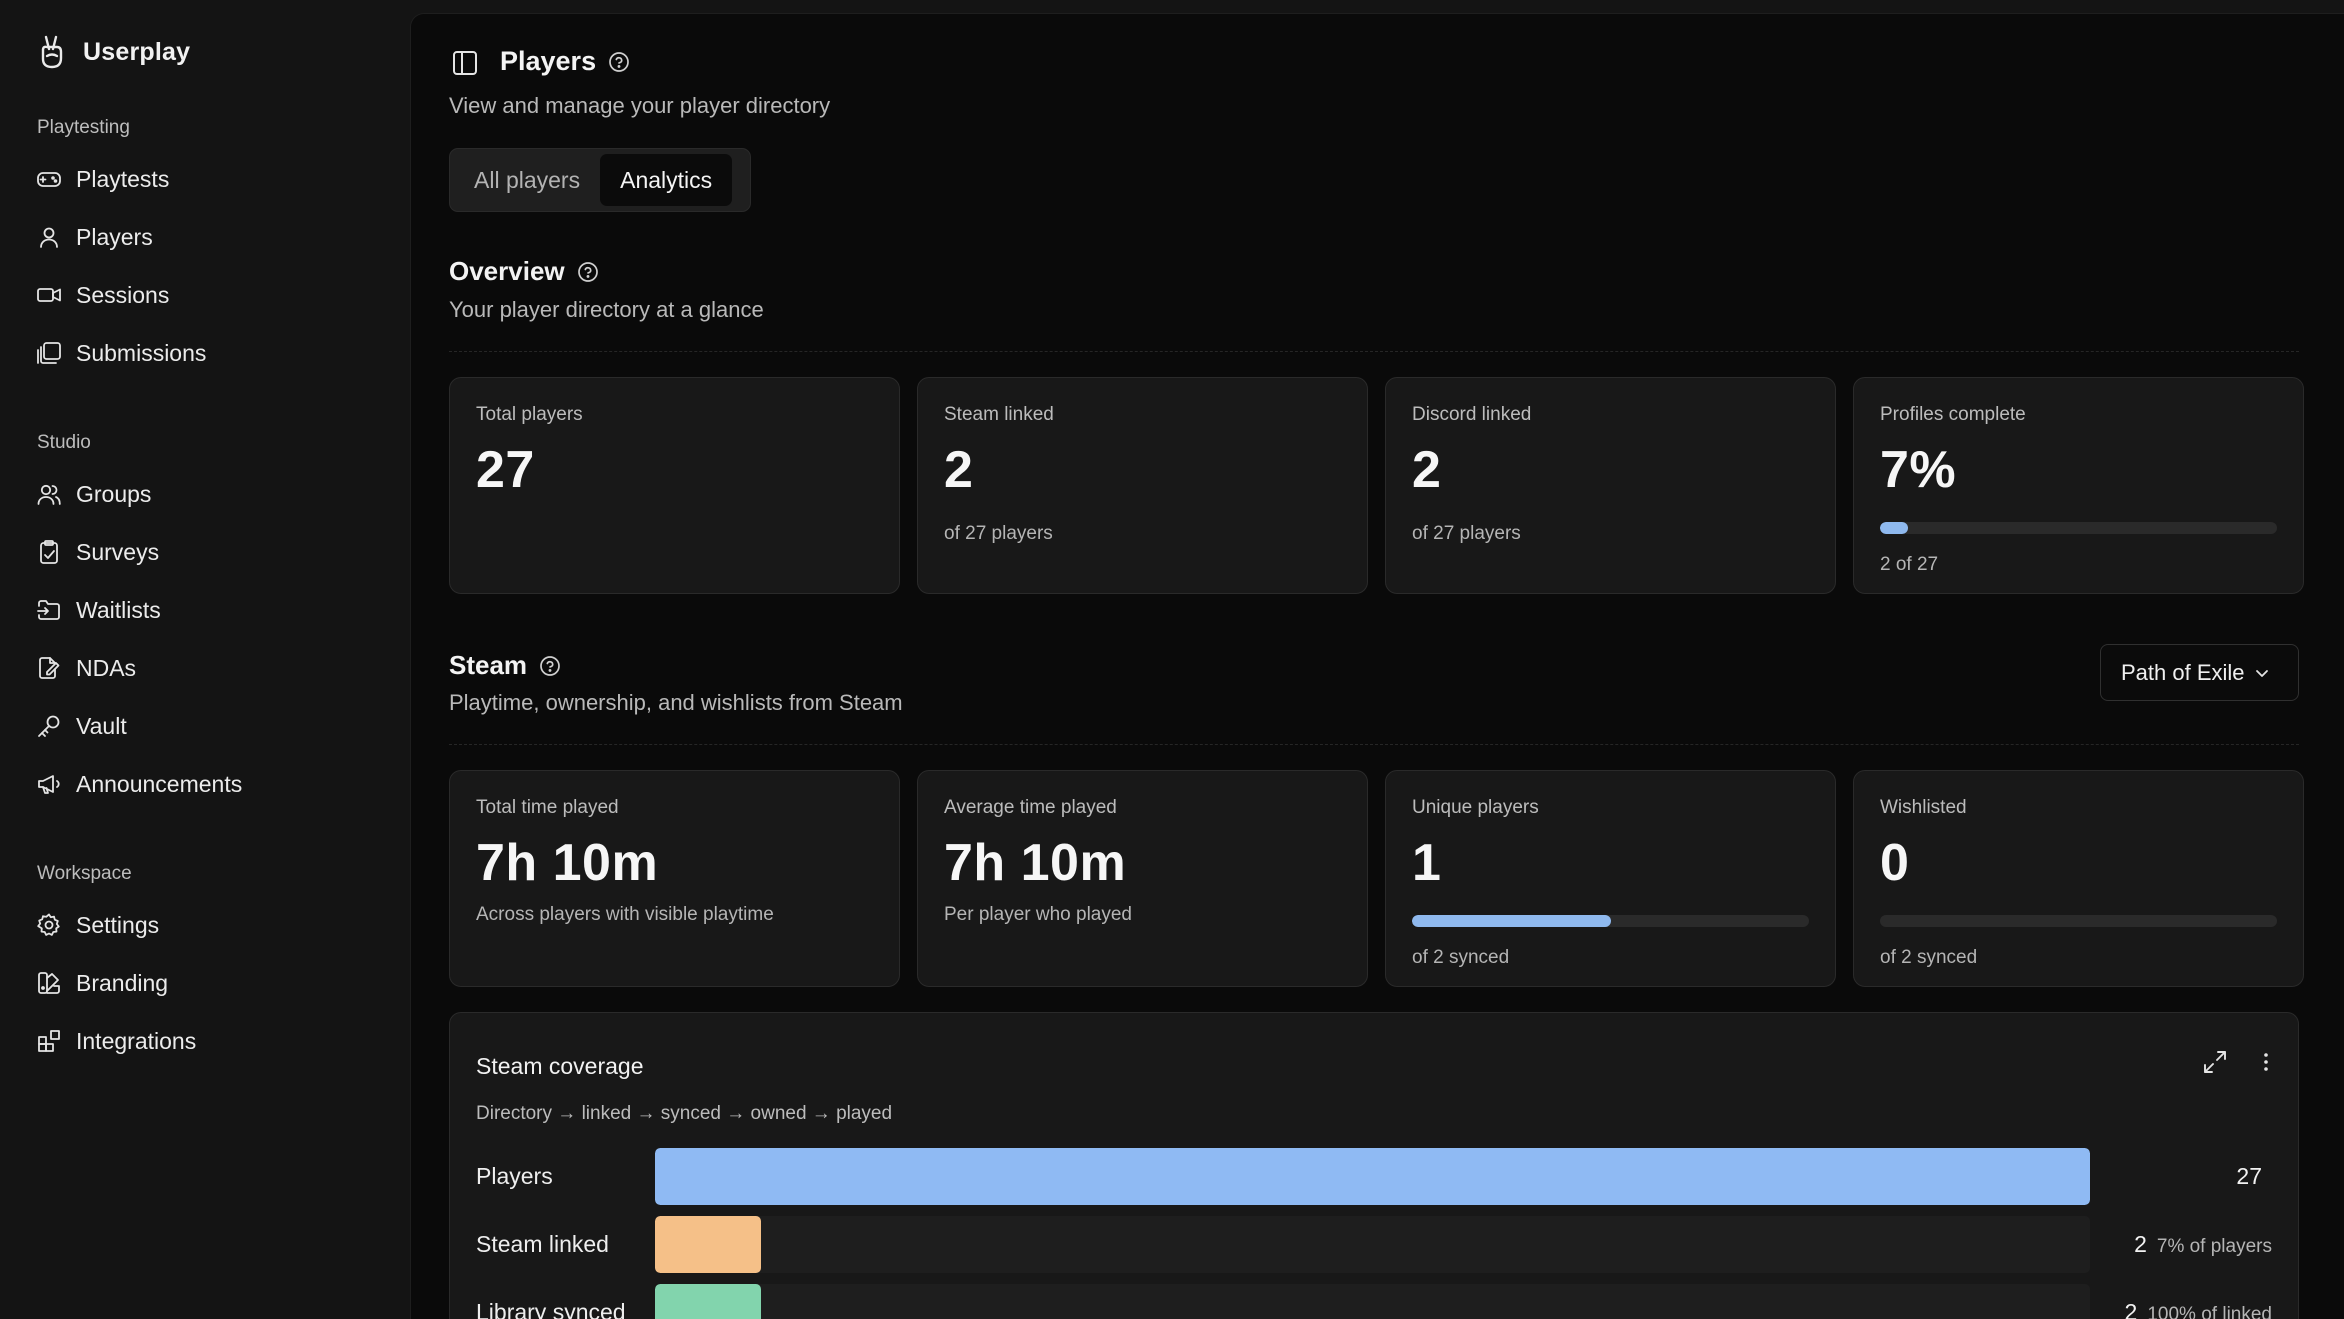 This screenshot has height=1319, width=2344. Describe the element at coordinates (1038, 914) in the screenshot. I see `stat-note: Per player who played` at that location.